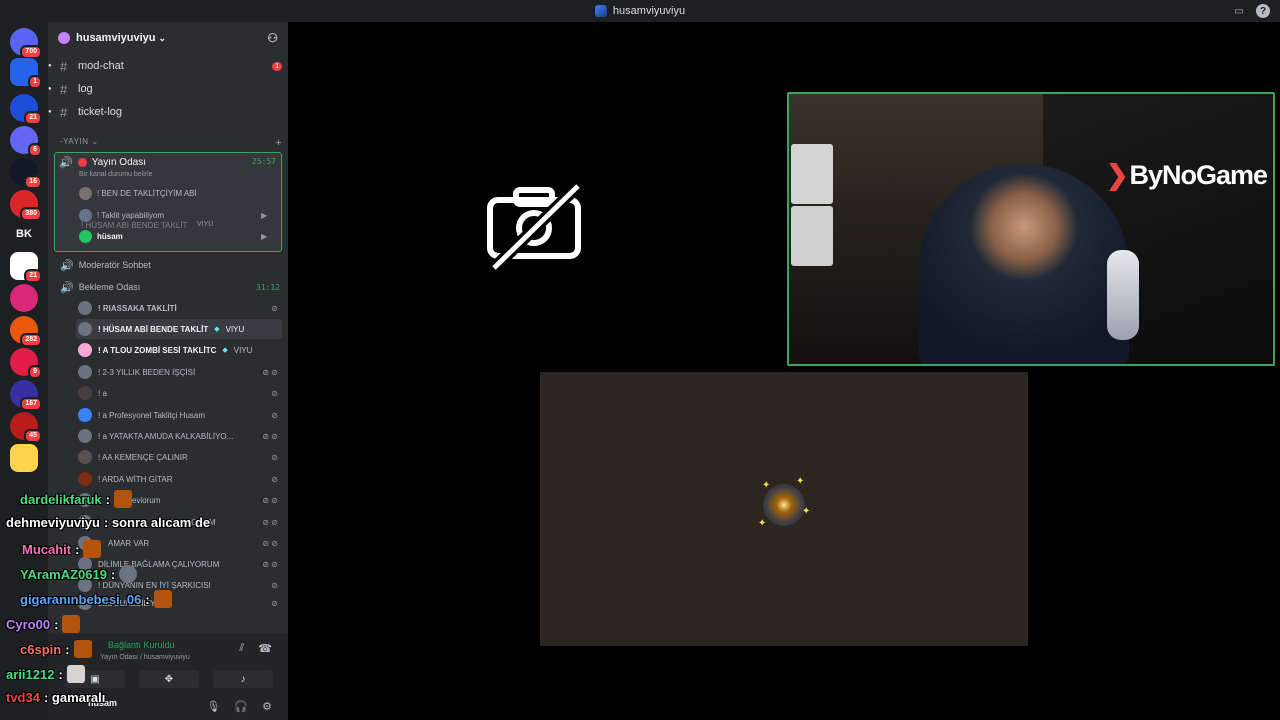 This screenshot has width=1280, height=720. Describe the element at coordinates (168, 38) in the screenshot. I see `server-header: husamviyuviyu ⌄ ⚇` at that location.